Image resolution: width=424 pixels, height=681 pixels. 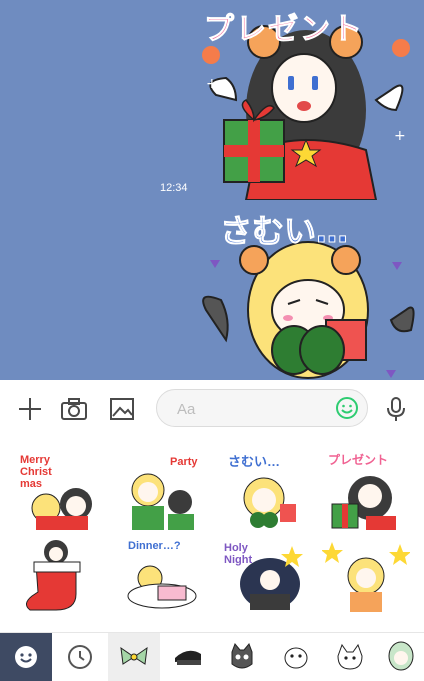 I want to click on sticker-caption-present: プレゼント, so click(x=284, y=30).